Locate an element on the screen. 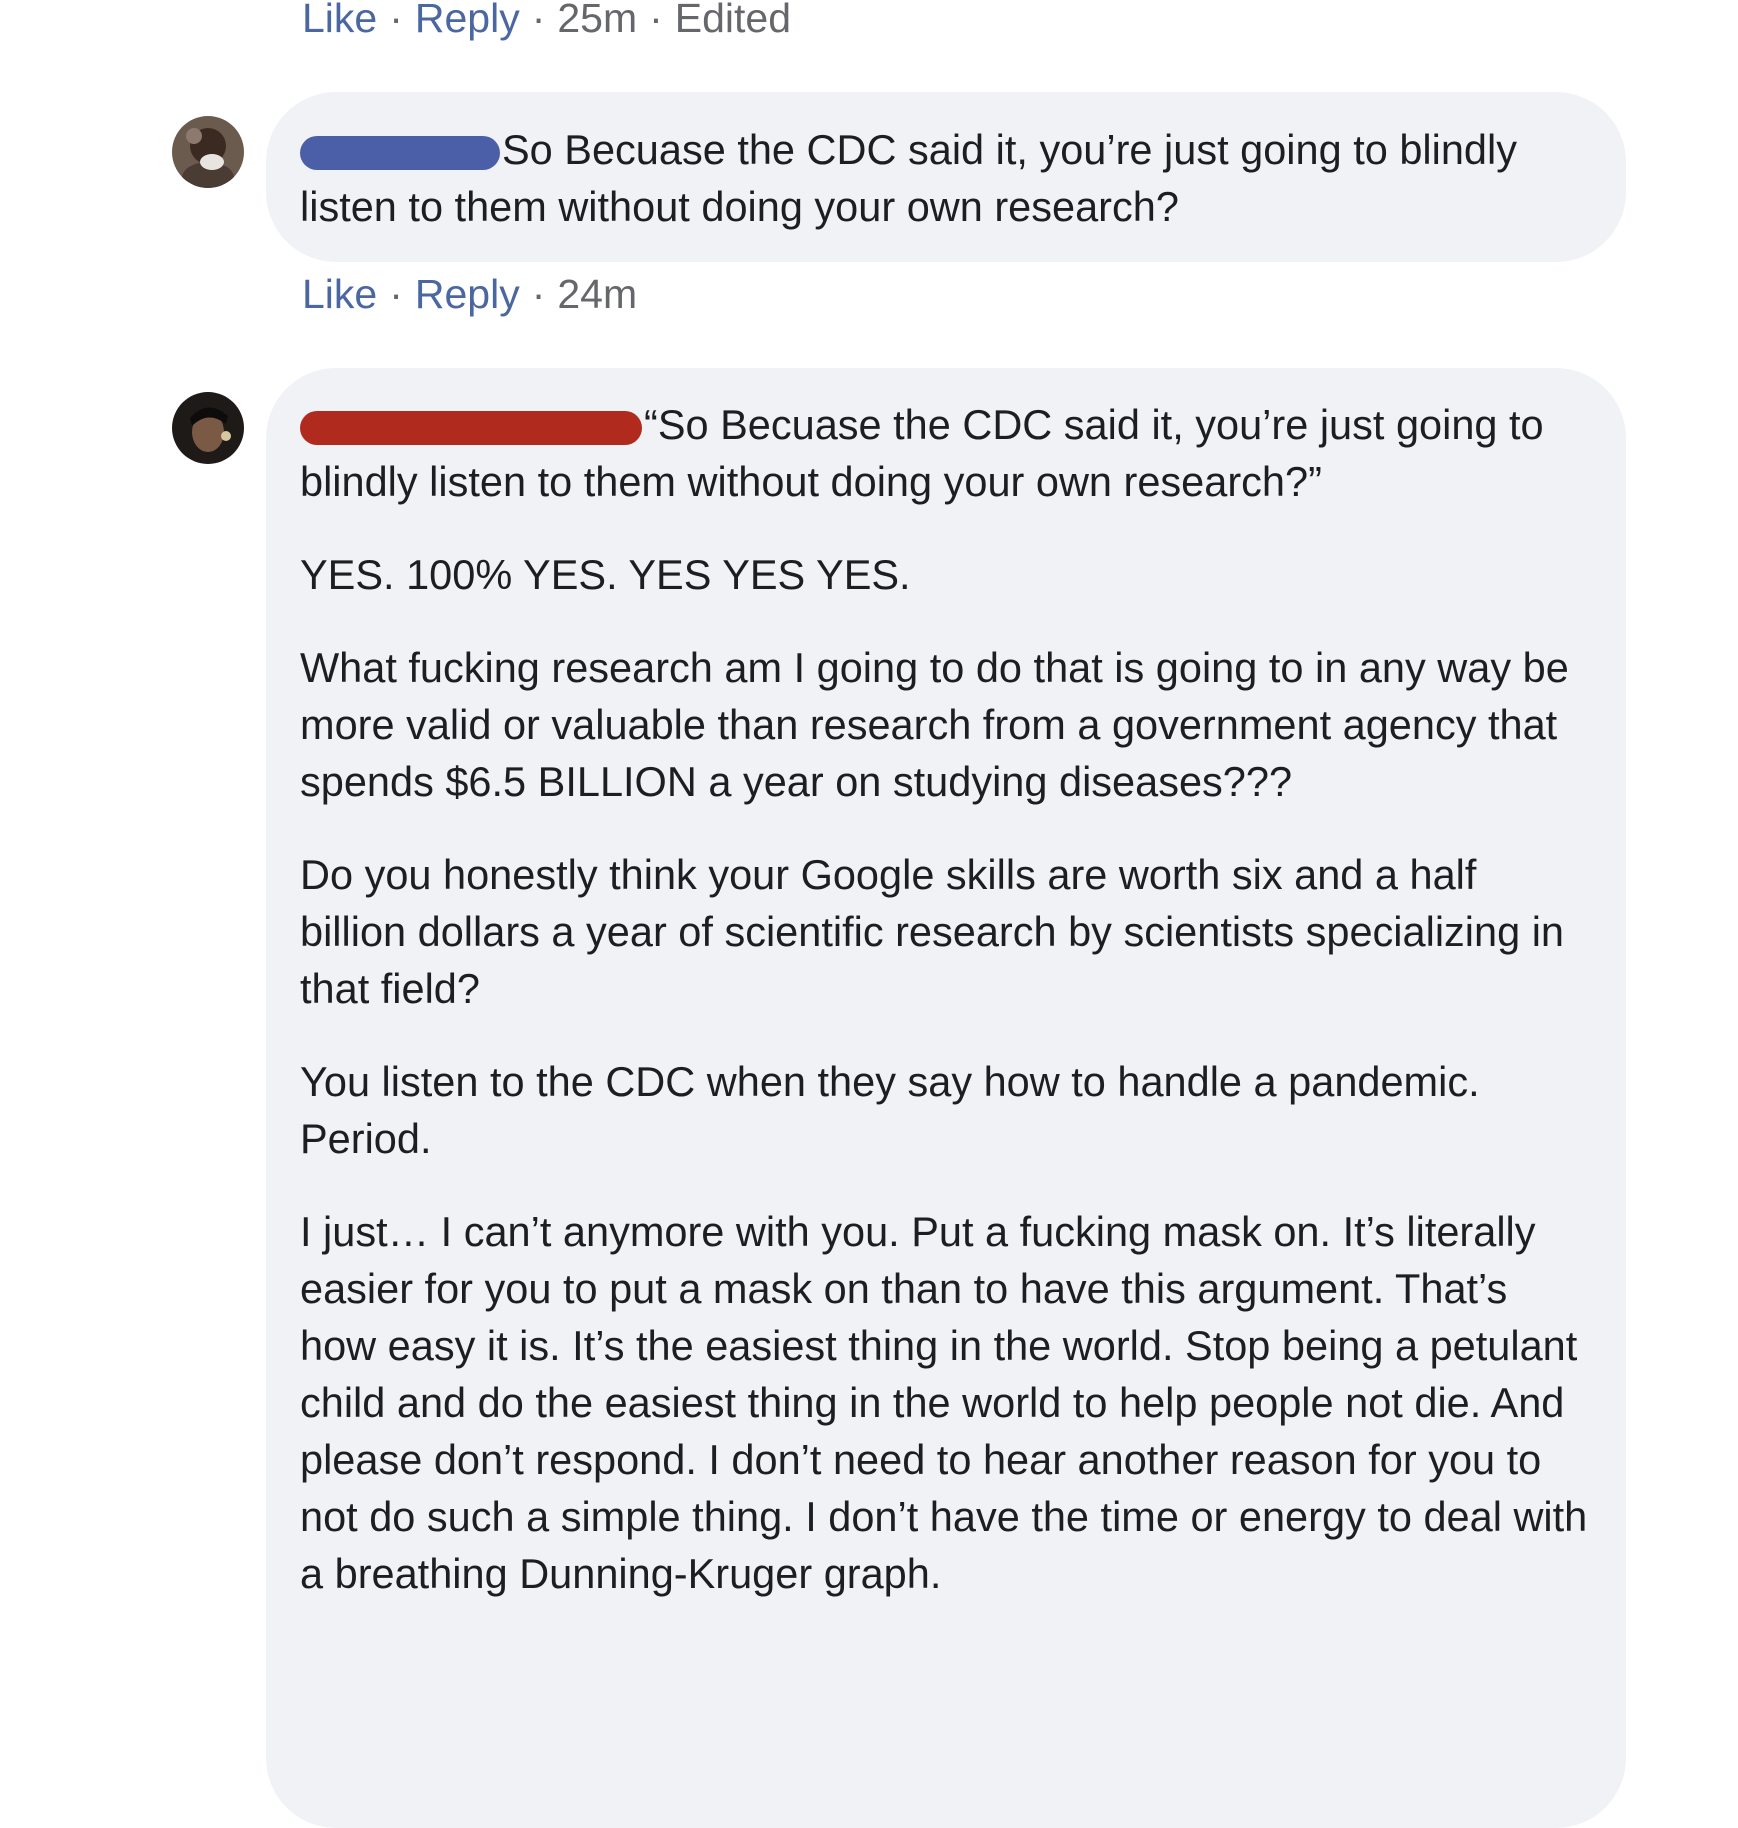 The image size is (1738, 1828). comment-actions-row: Like · Reply · 25m · Edited is located at coordinates (546, 21).